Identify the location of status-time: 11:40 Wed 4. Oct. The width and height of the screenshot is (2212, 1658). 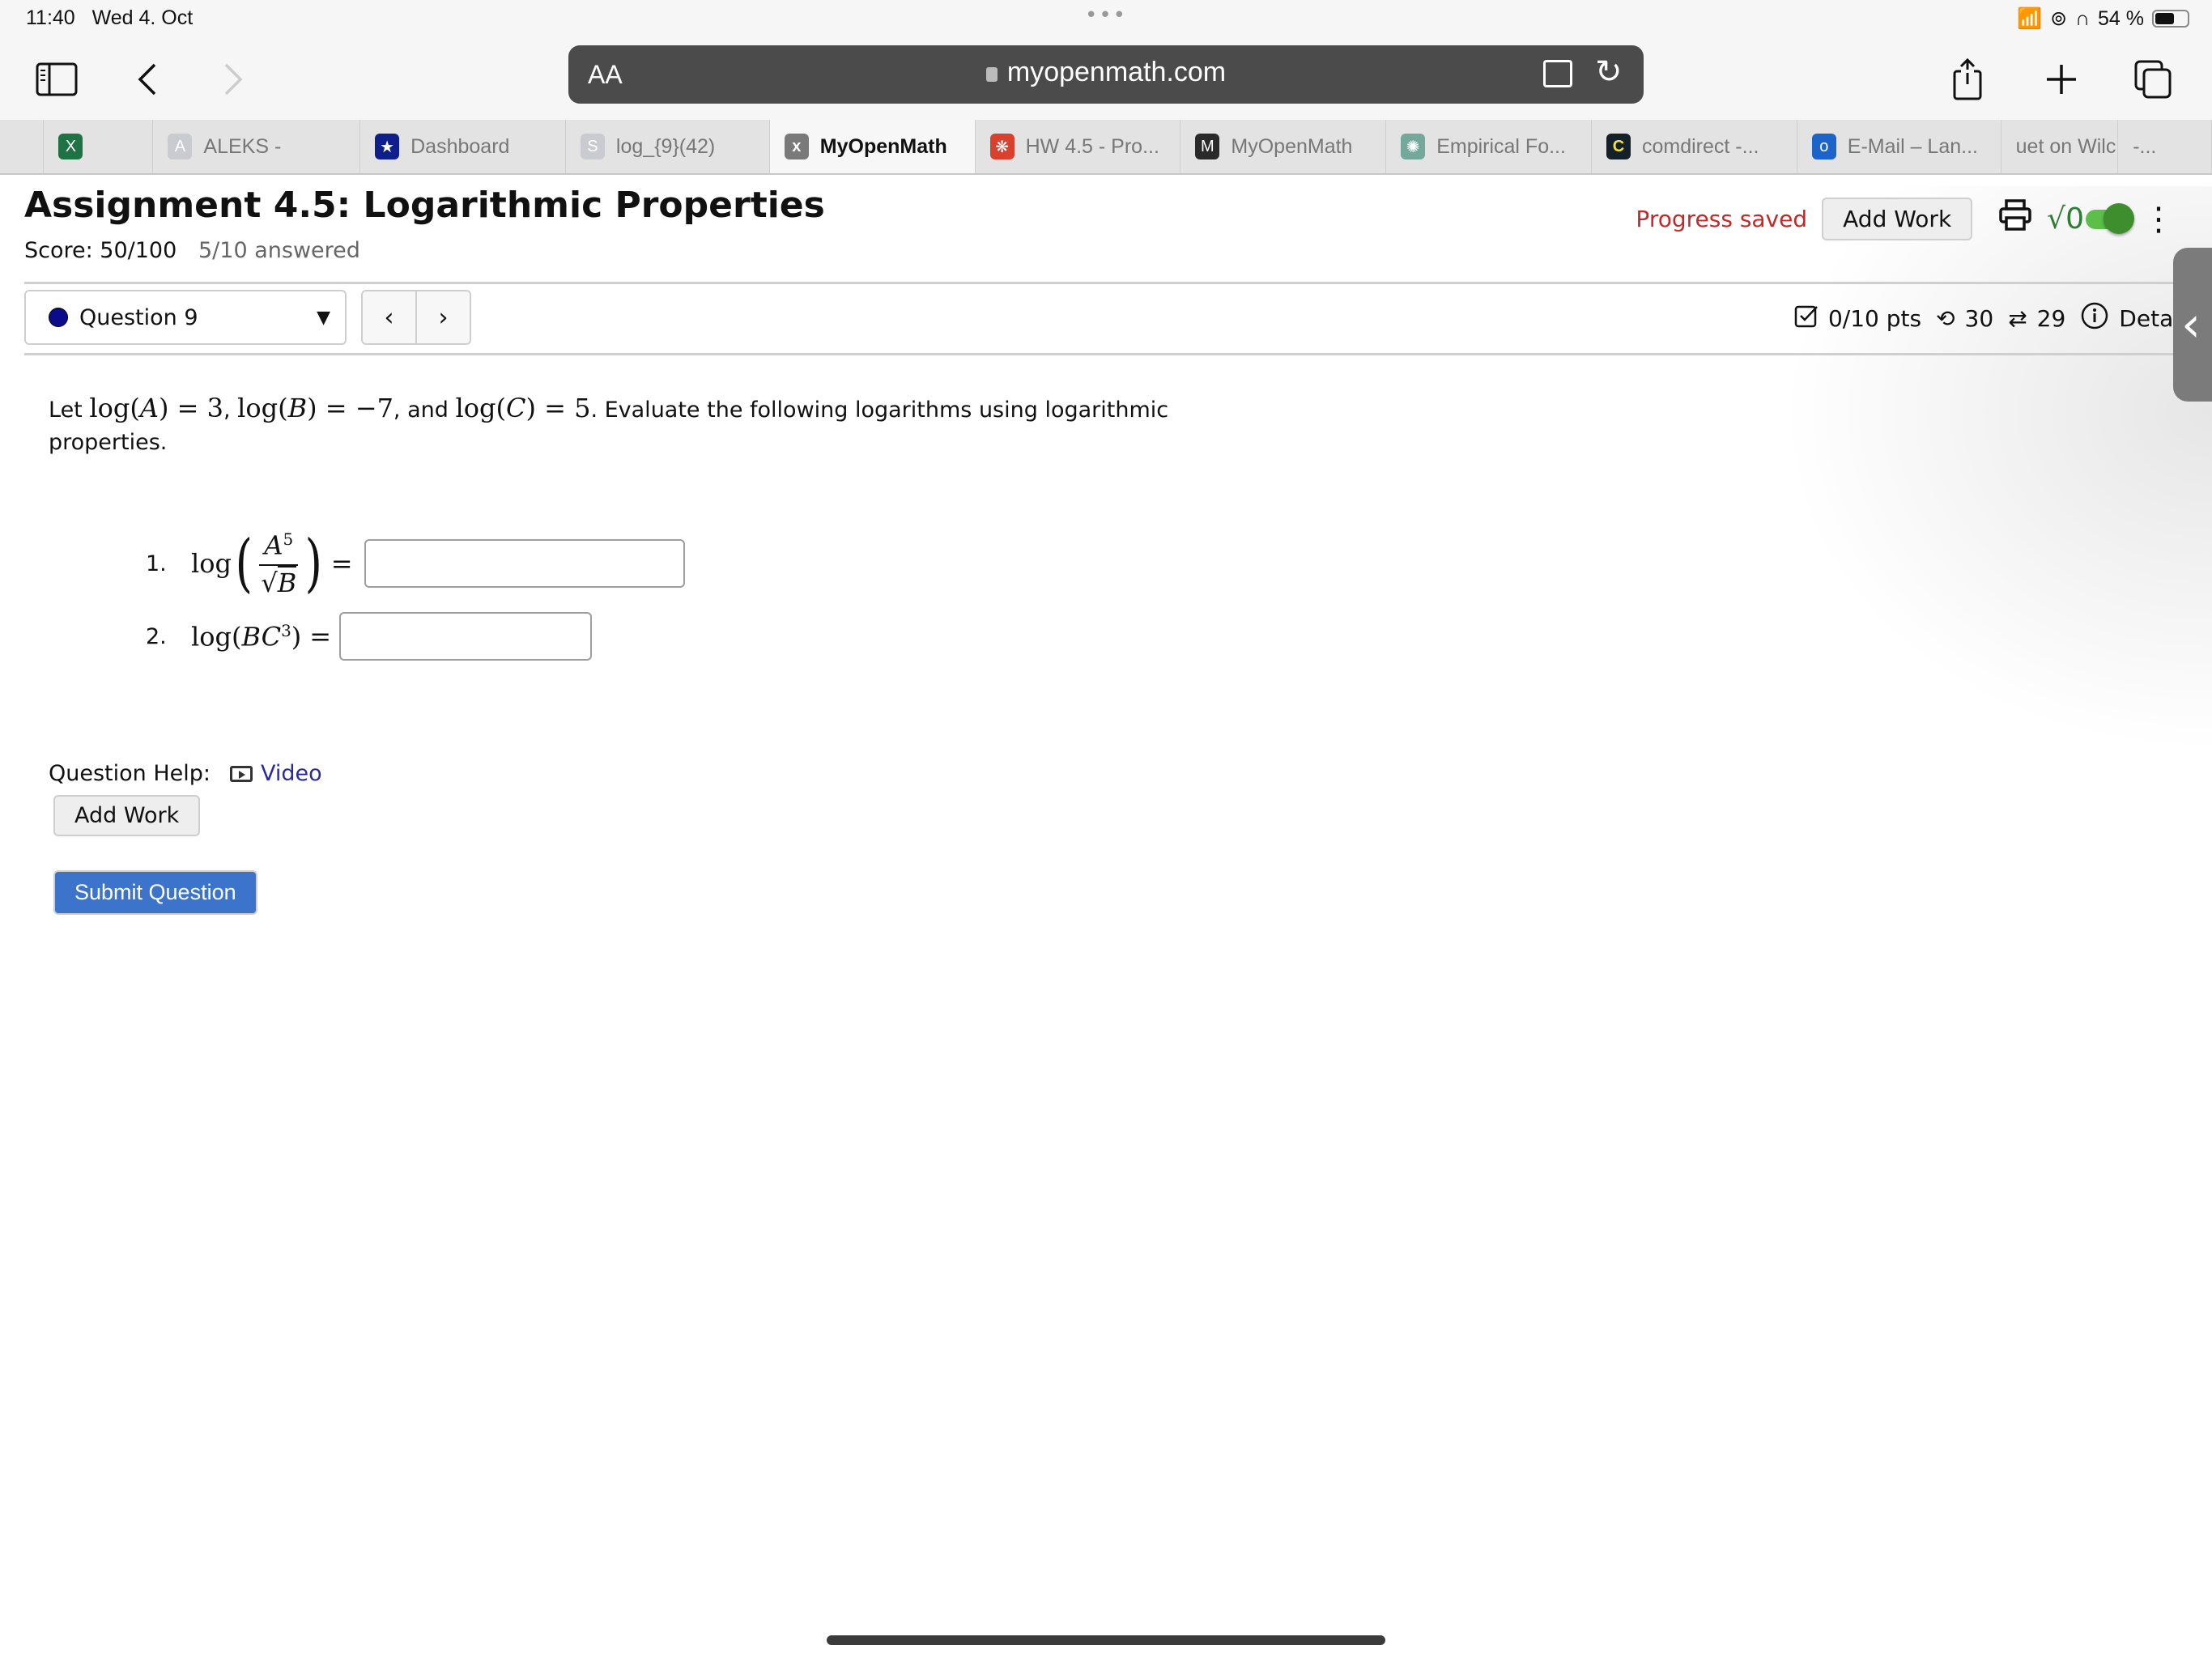
(110, 17).